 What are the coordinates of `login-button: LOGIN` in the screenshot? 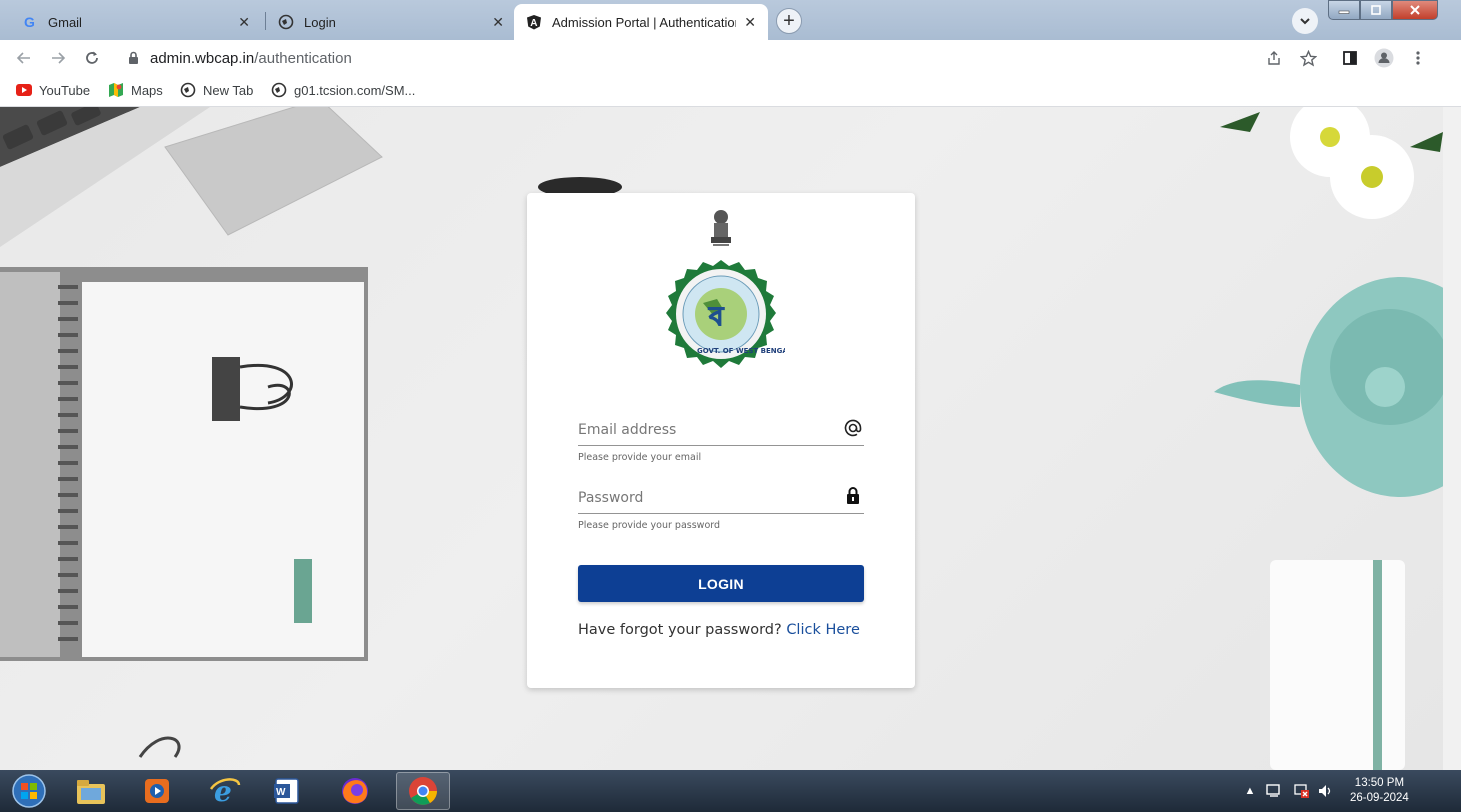 It's located at (721, 583).